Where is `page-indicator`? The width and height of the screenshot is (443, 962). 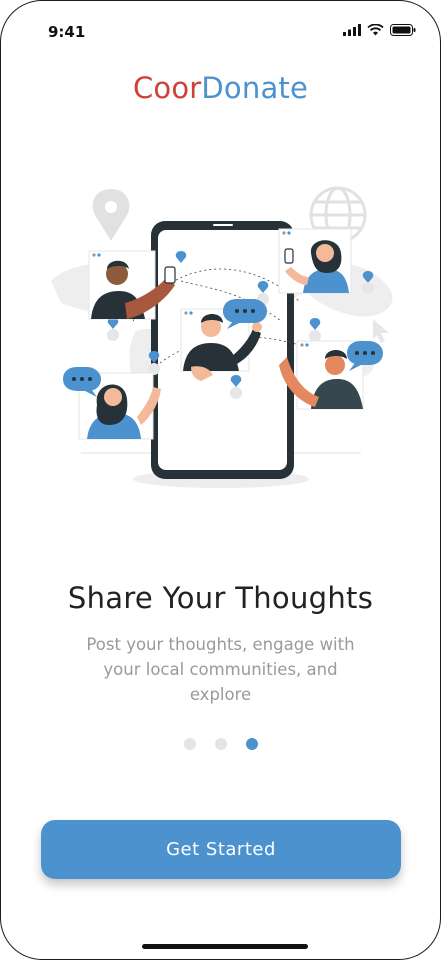
page-indicator is located at coordinates (220, 744).